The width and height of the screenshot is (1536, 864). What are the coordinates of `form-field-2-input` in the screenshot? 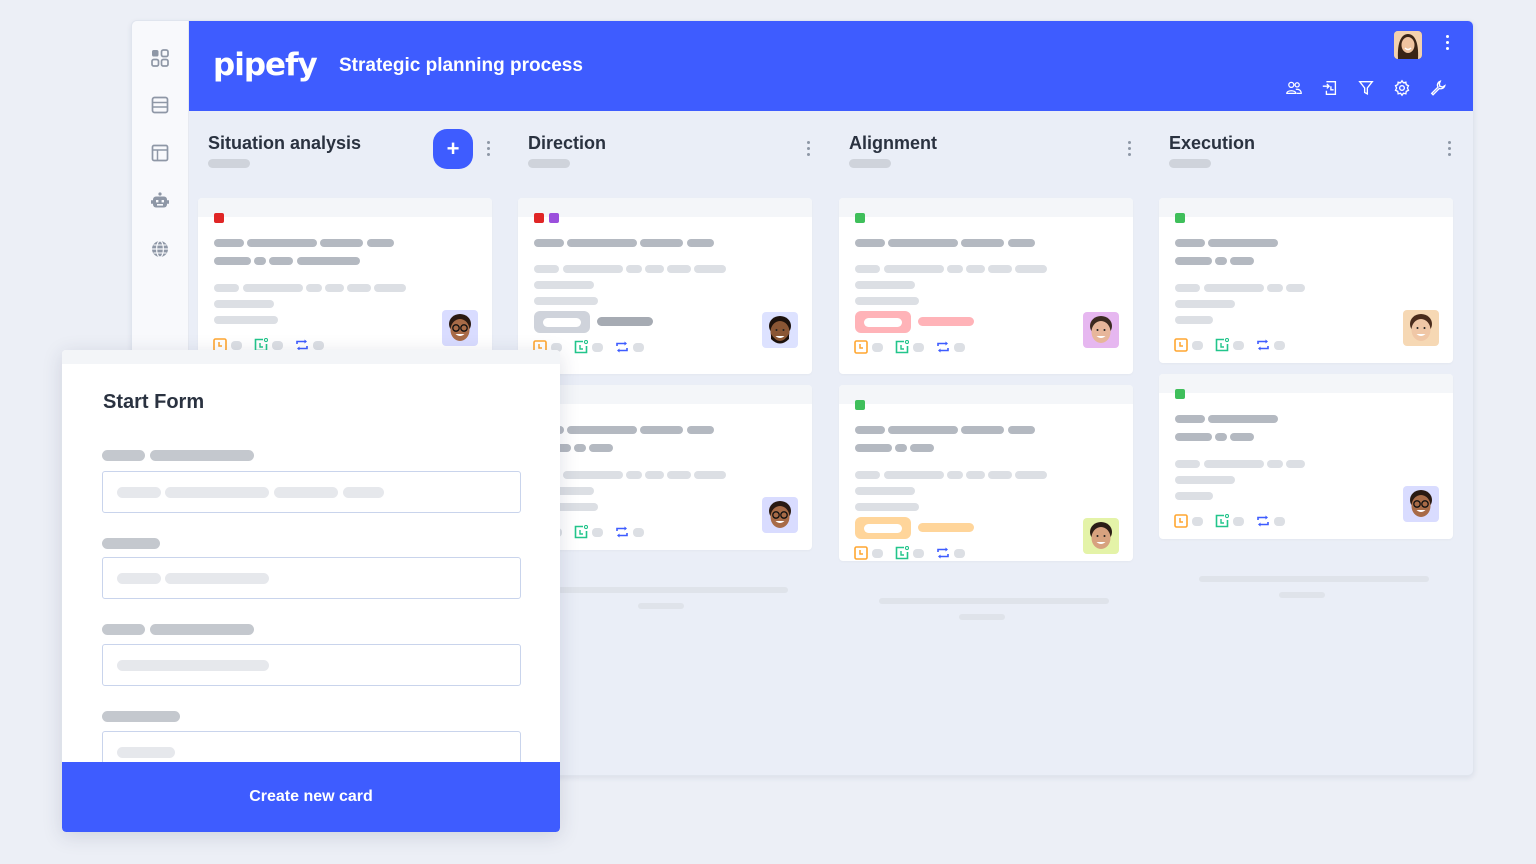 It's located at (311, 578).